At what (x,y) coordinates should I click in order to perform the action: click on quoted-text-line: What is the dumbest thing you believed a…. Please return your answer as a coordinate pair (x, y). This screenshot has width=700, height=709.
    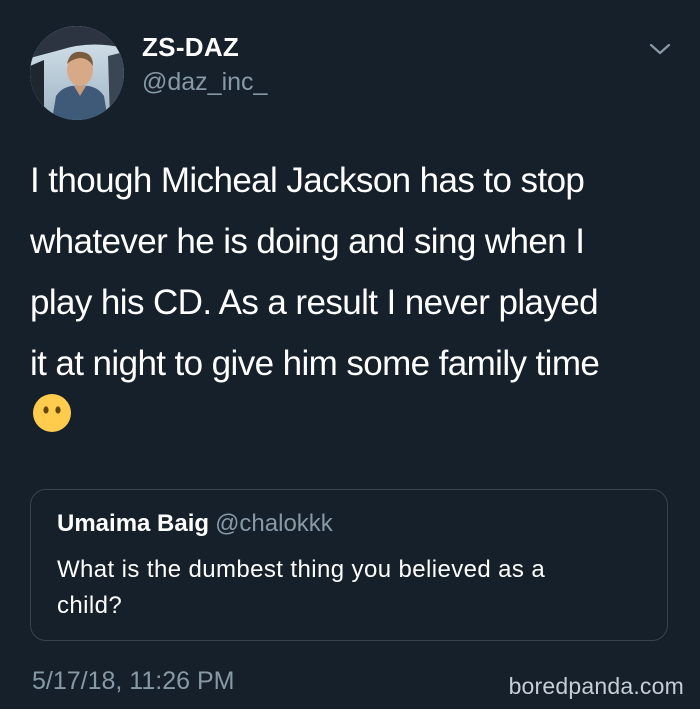
    Looking at the image, I should click on (301, 569).